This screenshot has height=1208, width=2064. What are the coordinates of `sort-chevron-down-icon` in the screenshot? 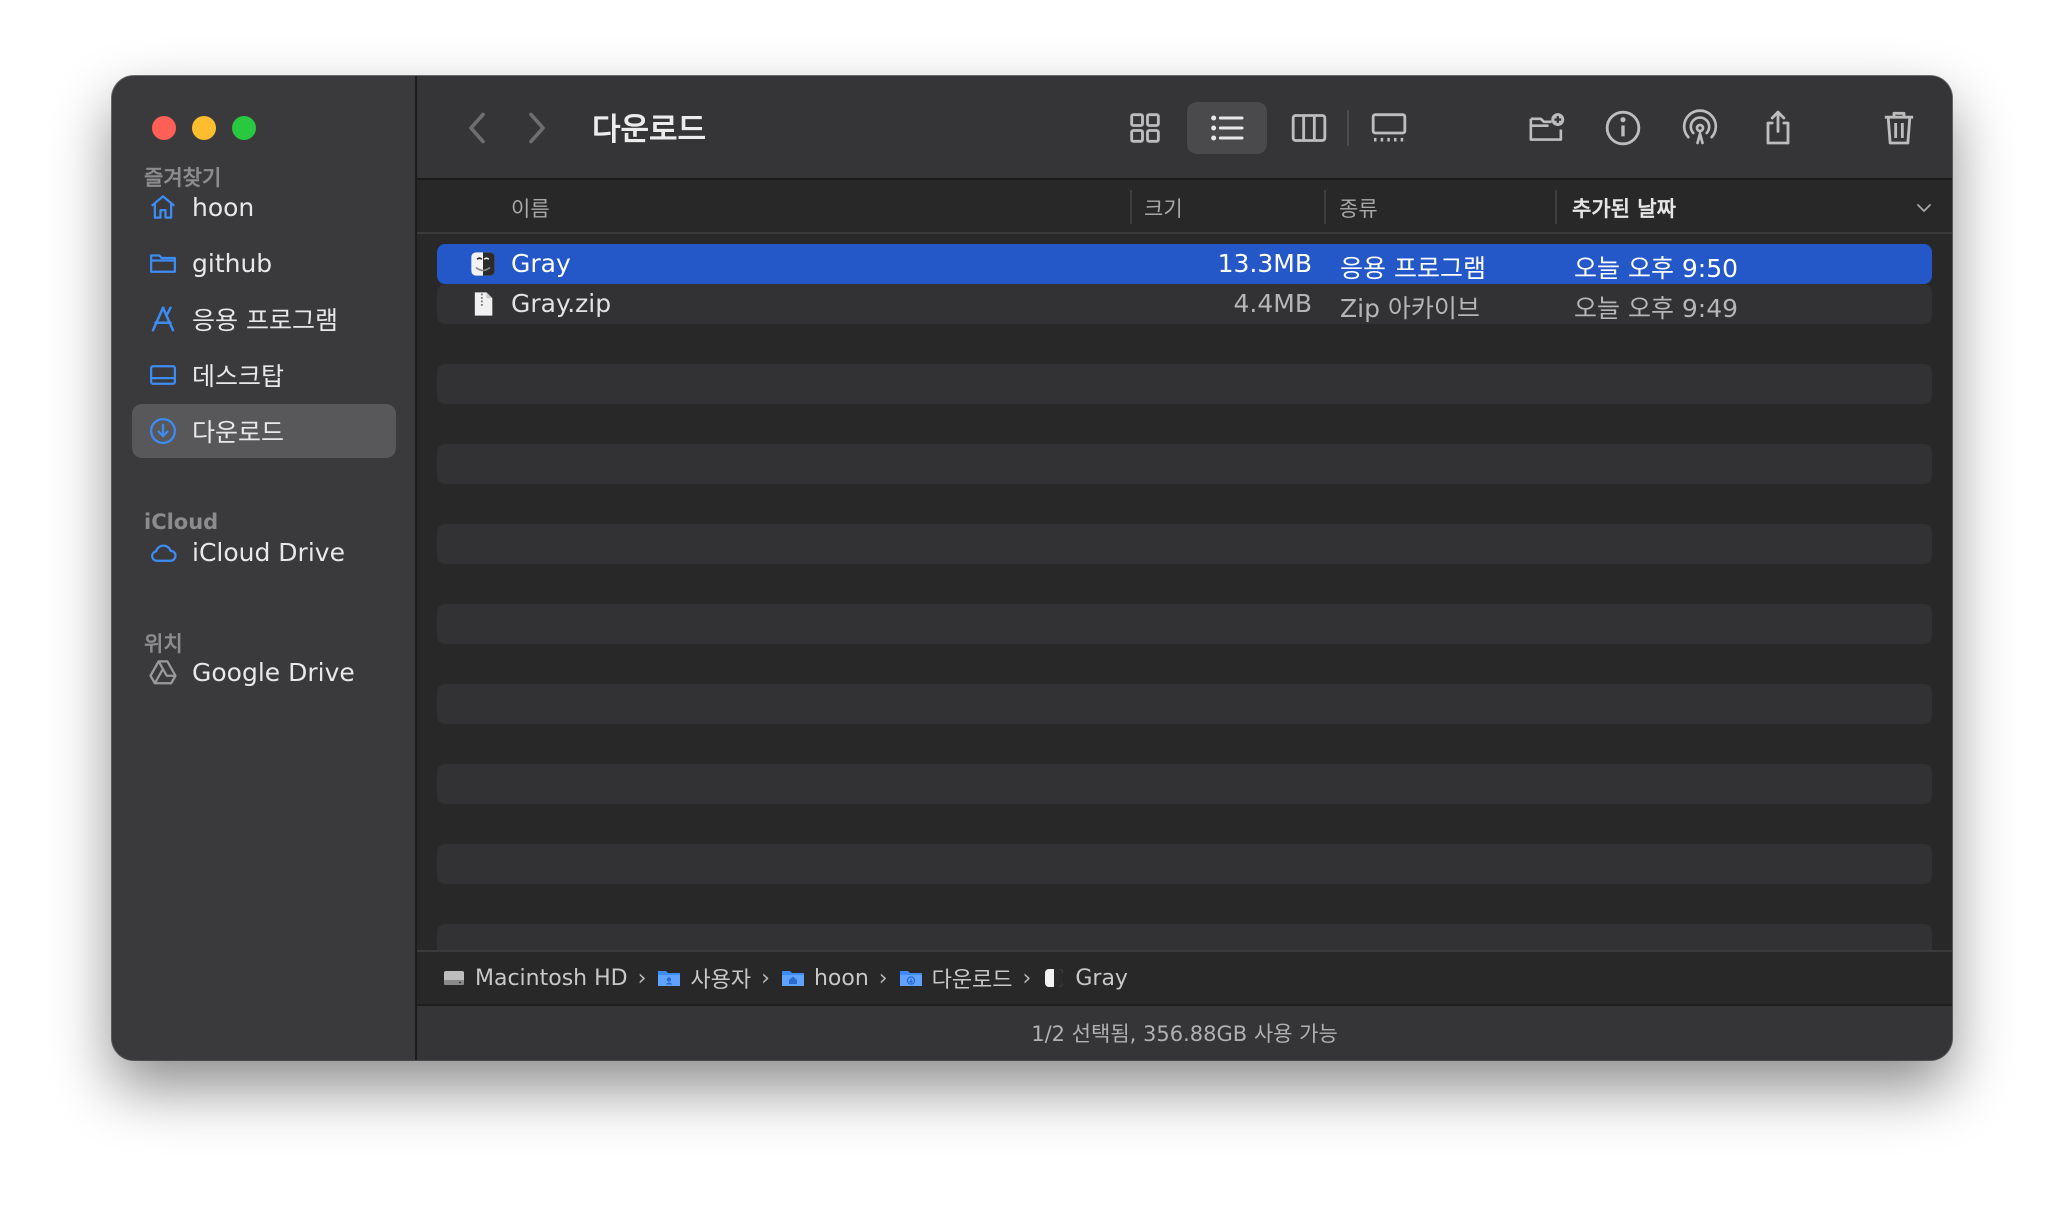 It's located at (1924, 208).